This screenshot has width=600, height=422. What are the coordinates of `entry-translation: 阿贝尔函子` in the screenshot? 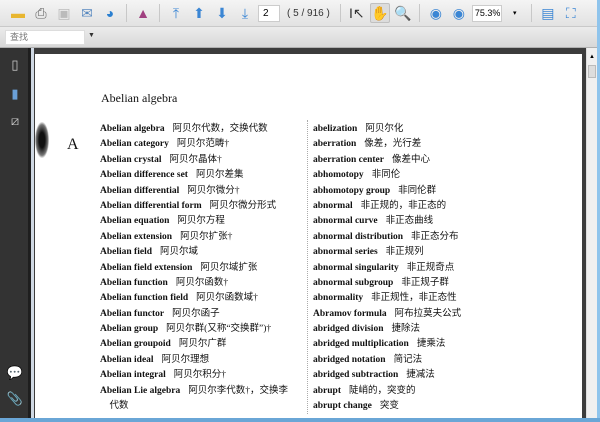 It's located at (196, 313).